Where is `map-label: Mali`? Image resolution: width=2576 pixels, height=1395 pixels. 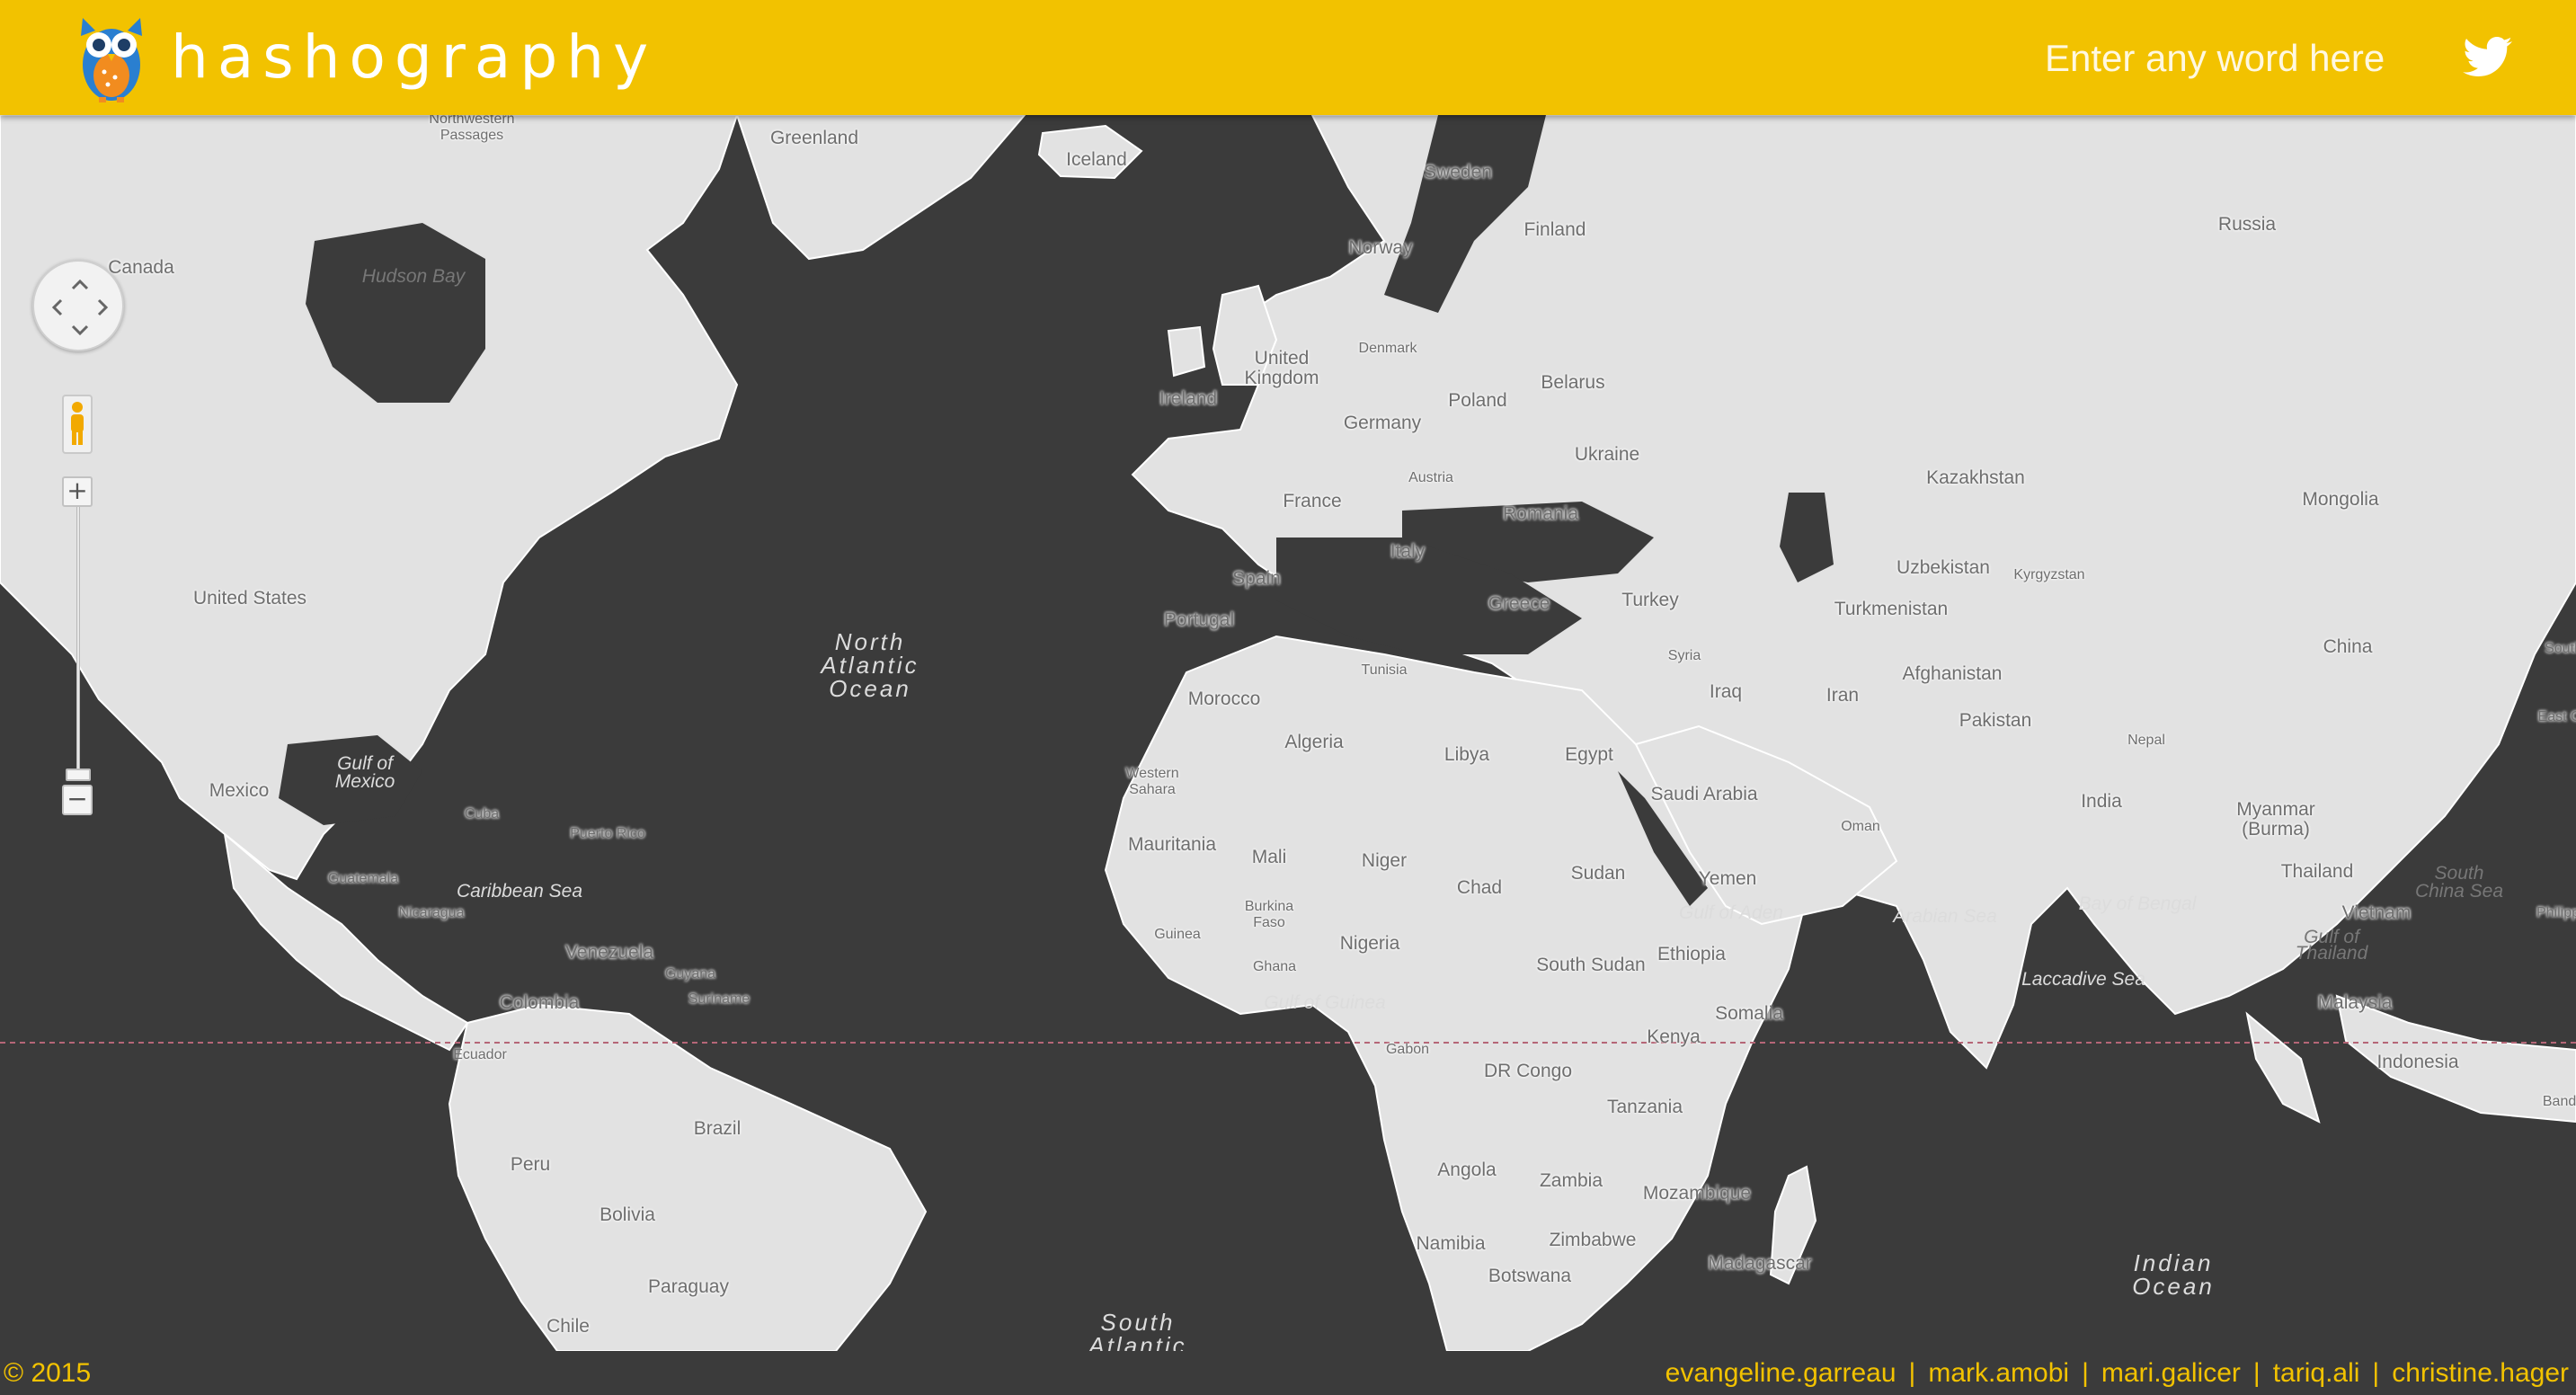
map-label: Mali is located at coordinates (1269, 857).